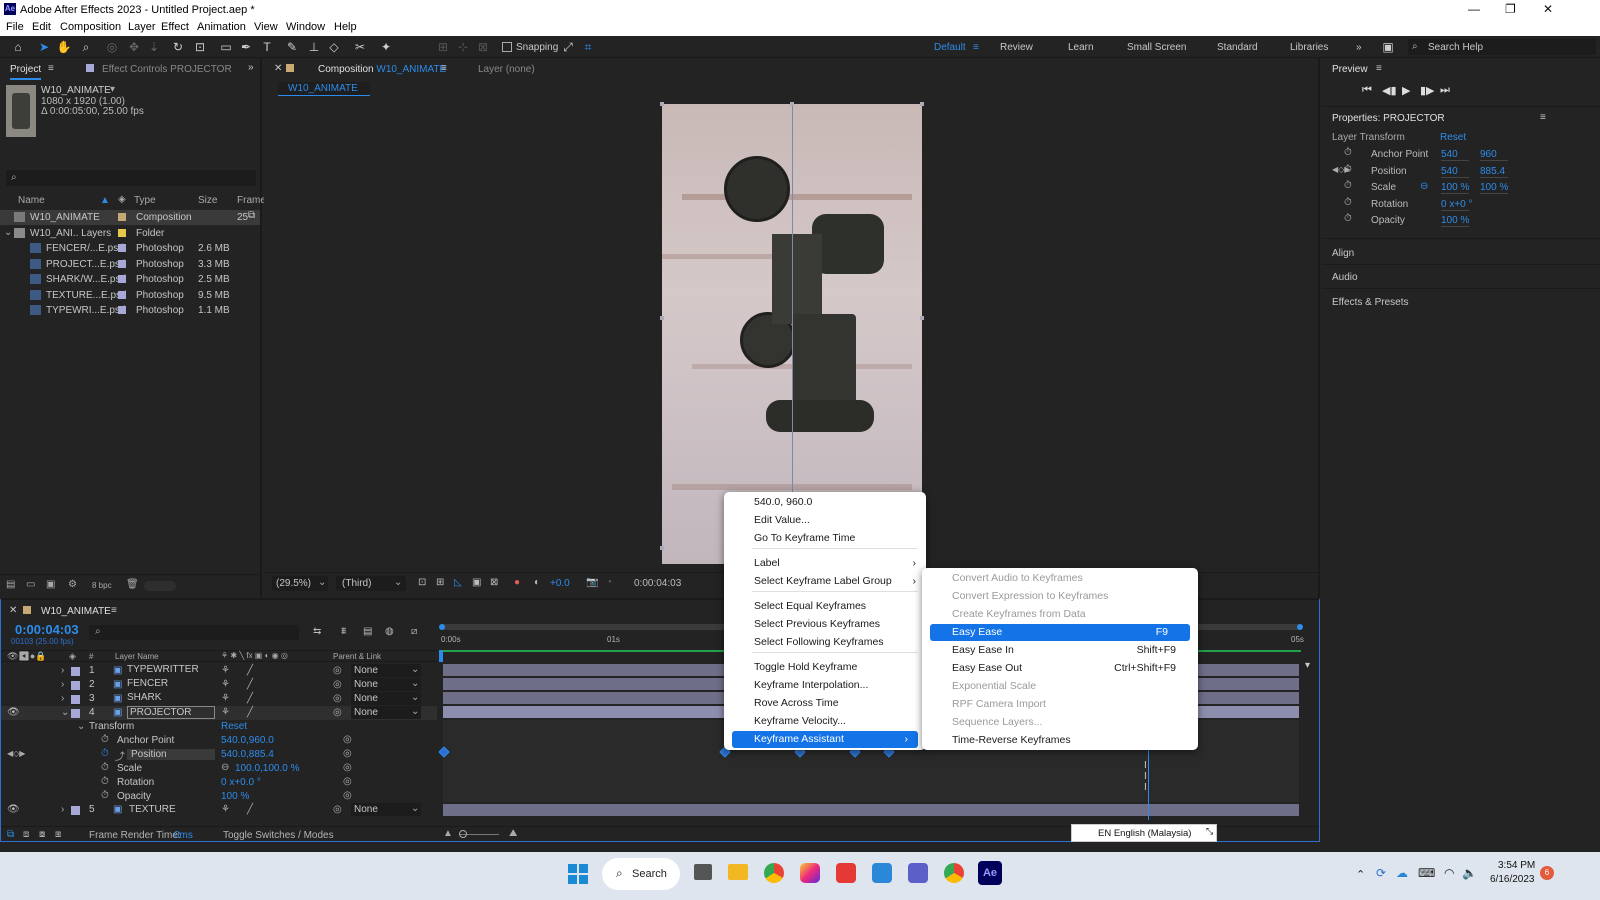  Describe the element at coordinates (163, 669) in the screenshot. I see `layer-name: TYPEWRITTER` at that location.